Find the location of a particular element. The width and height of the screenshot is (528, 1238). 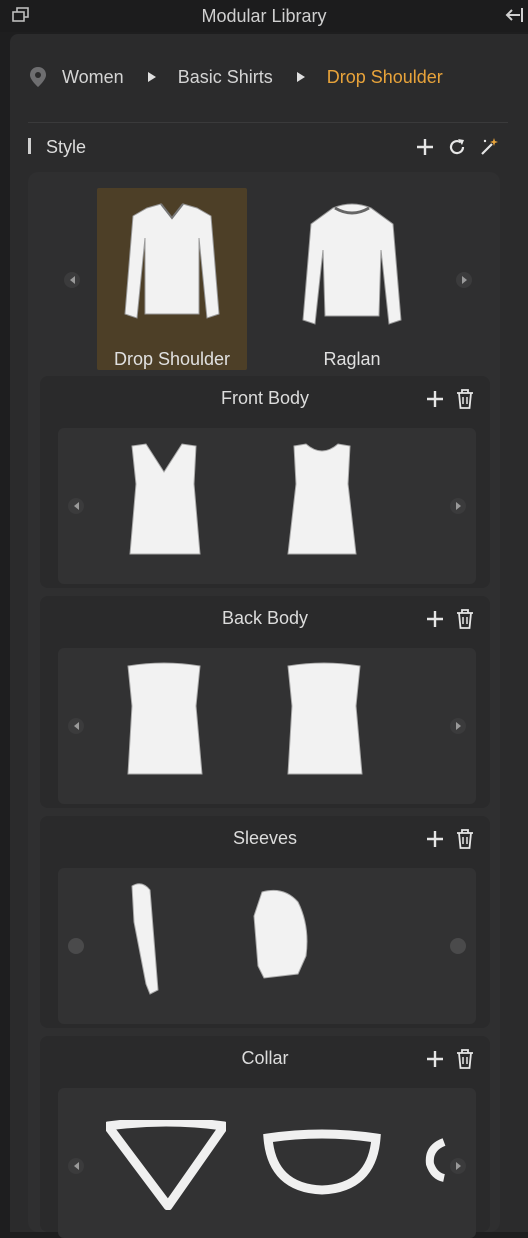

vneck-collar-thumbnail is located at coordinates (166, 1165).